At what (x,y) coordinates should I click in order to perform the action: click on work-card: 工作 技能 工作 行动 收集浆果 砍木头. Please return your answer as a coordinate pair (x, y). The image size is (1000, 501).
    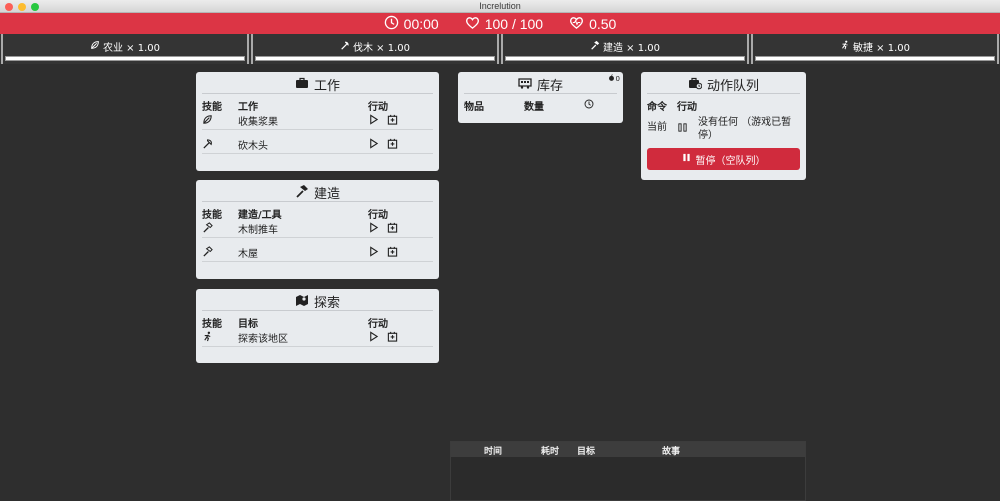
    Looking at the image, I should click on (317, 121).